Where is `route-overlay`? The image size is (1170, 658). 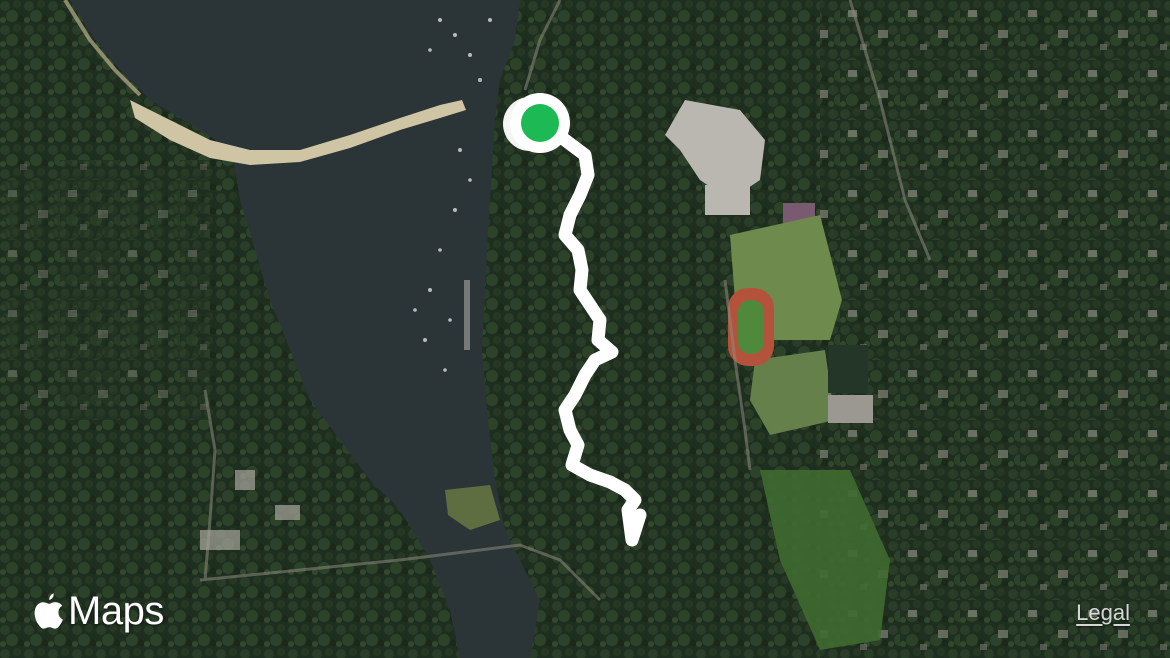
route-overlay is located at coordinates (575, 320).